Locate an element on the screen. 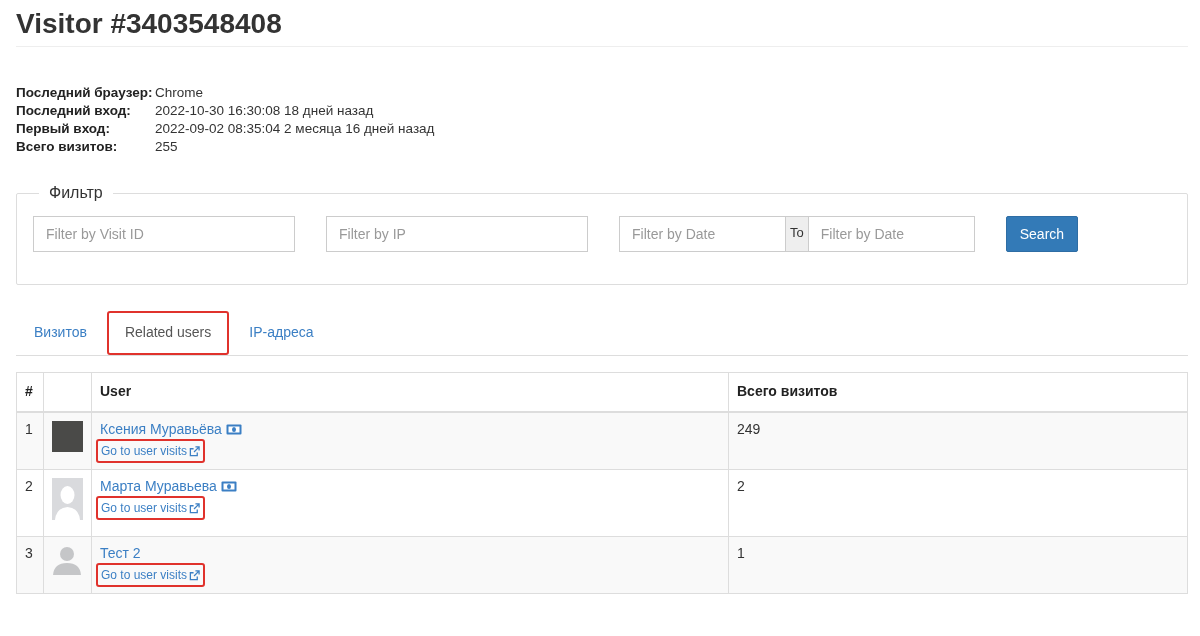  page-title: Visitor #3403548408 is located at coordinates (602, 27).